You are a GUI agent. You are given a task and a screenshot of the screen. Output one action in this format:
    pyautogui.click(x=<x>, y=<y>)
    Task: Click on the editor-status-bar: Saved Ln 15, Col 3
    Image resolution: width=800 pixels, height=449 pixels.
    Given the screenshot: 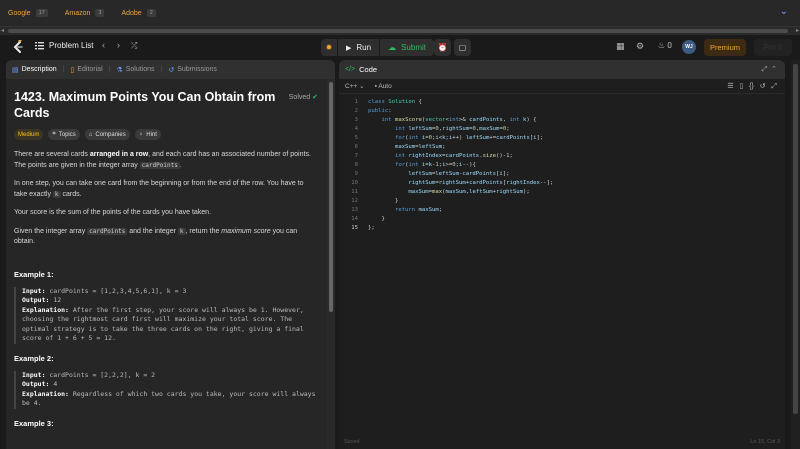 What is the action you would take?
    pyautogui.click(x=562, y=442)
    